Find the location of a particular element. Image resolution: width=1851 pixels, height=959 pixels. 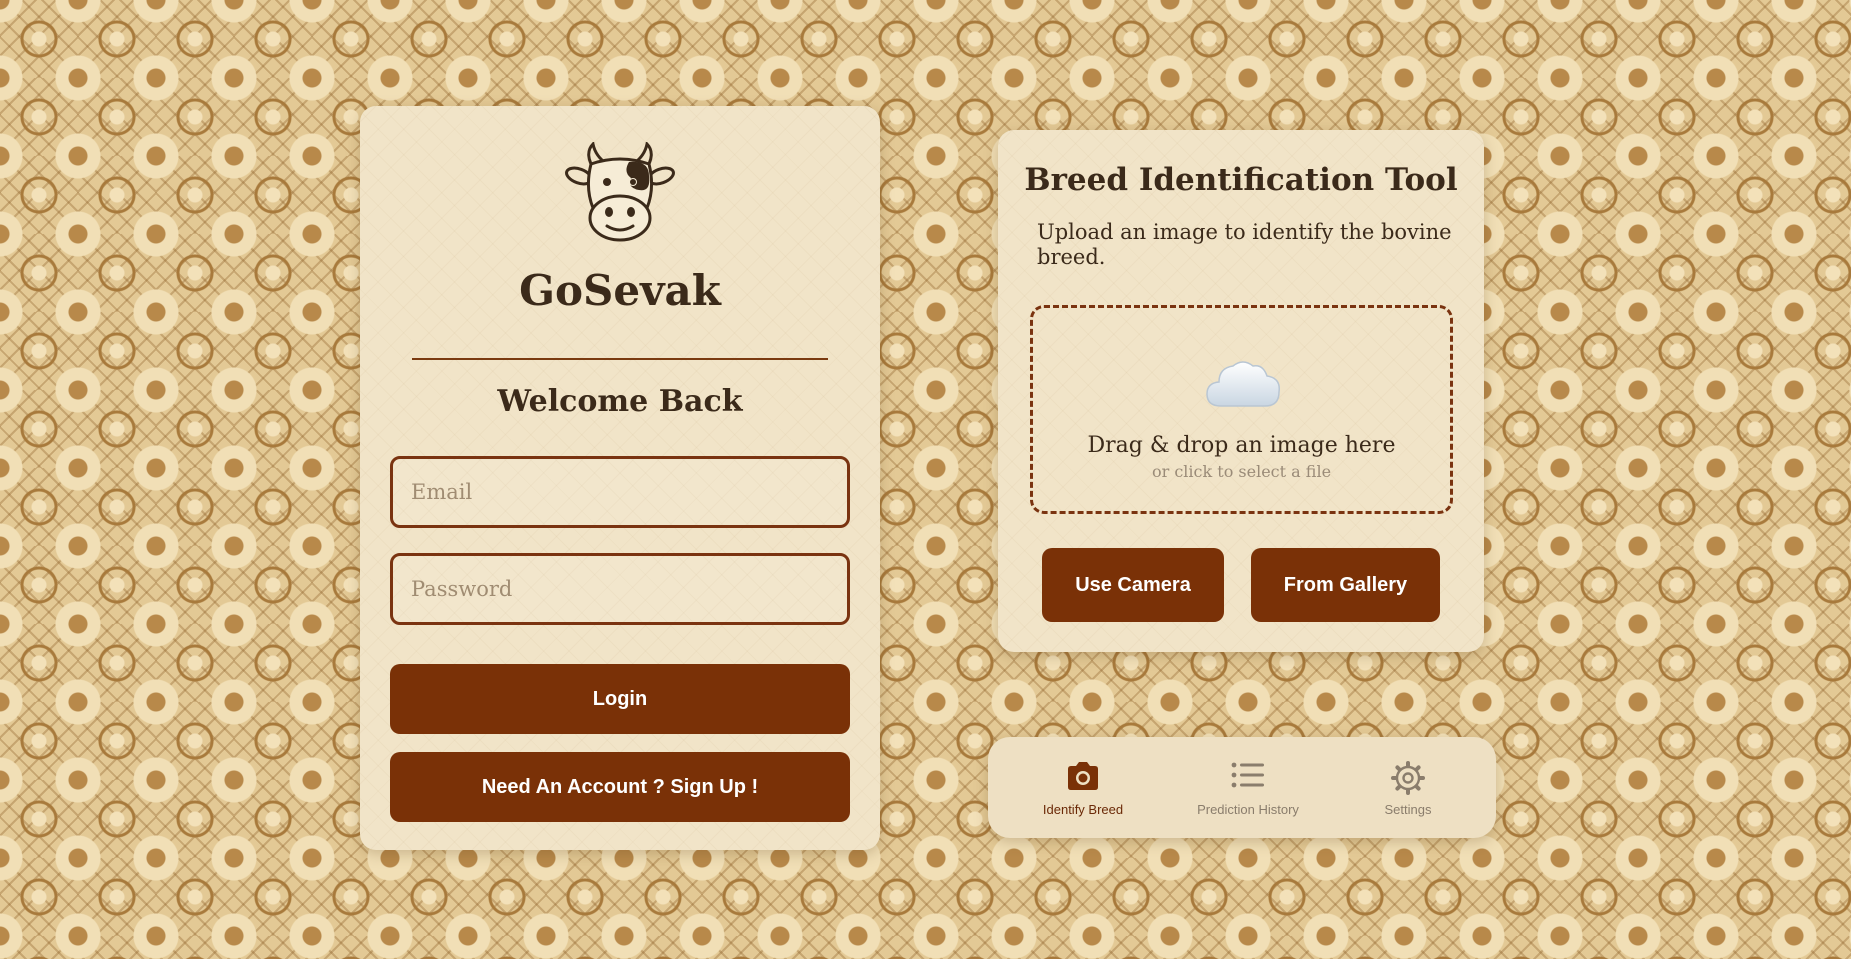

camera-icon is located at coordinates (1083, 776).